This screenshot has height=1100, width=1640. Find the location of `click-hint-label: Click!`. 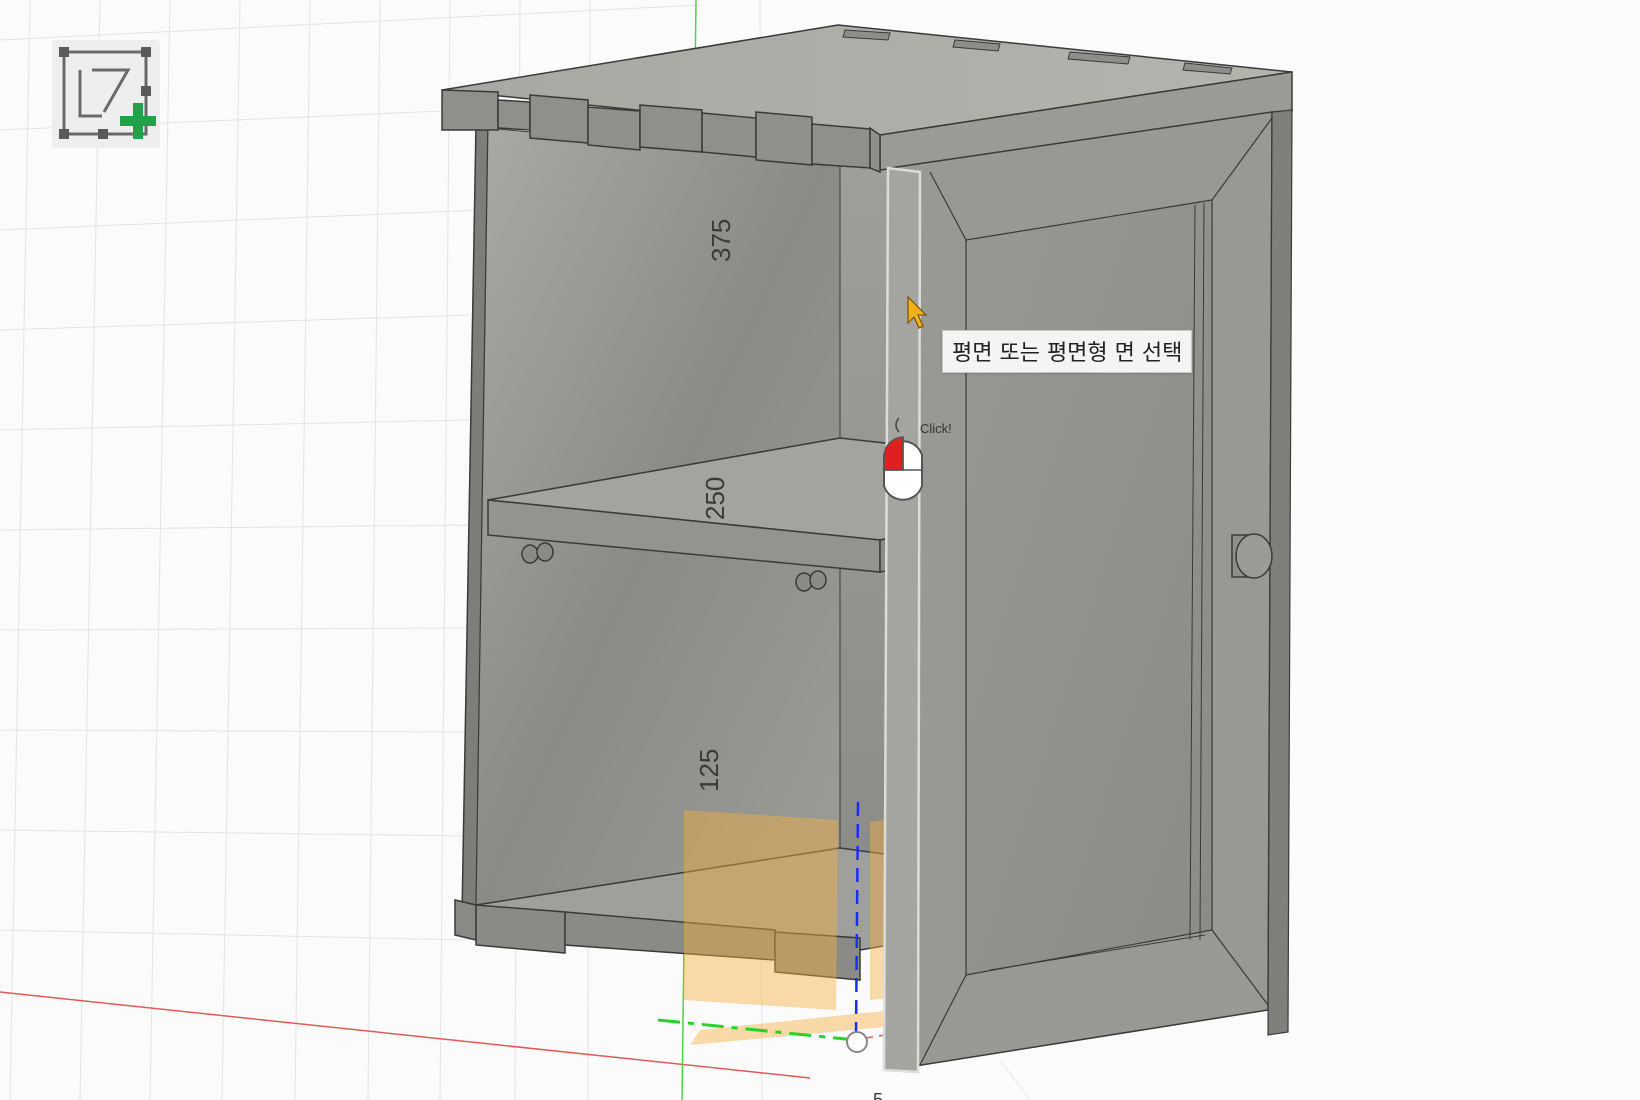

click-hint-label: Click! is located at coordinates (936, 428).